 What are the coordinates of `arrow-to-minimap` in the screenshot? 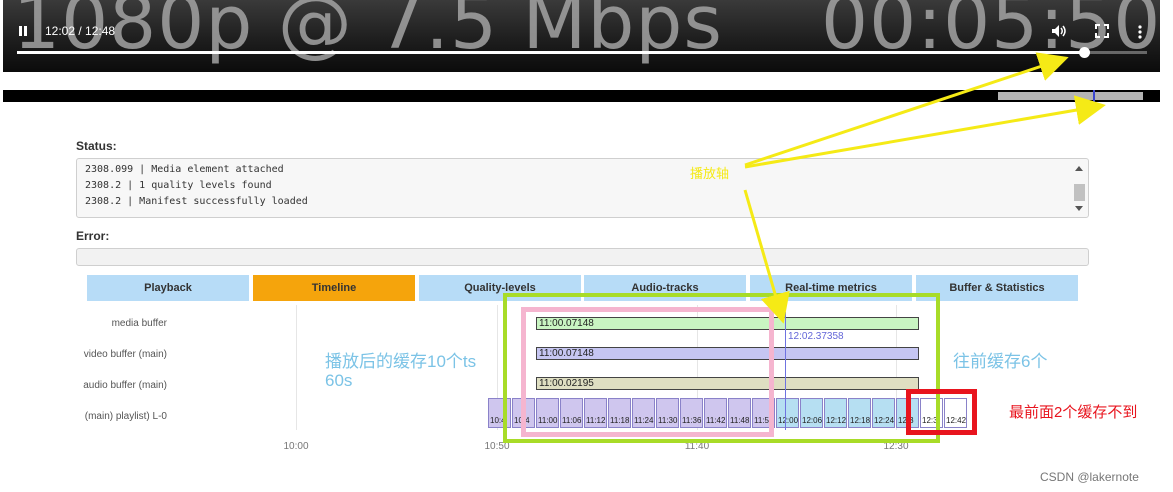 It's located at (925, 132).